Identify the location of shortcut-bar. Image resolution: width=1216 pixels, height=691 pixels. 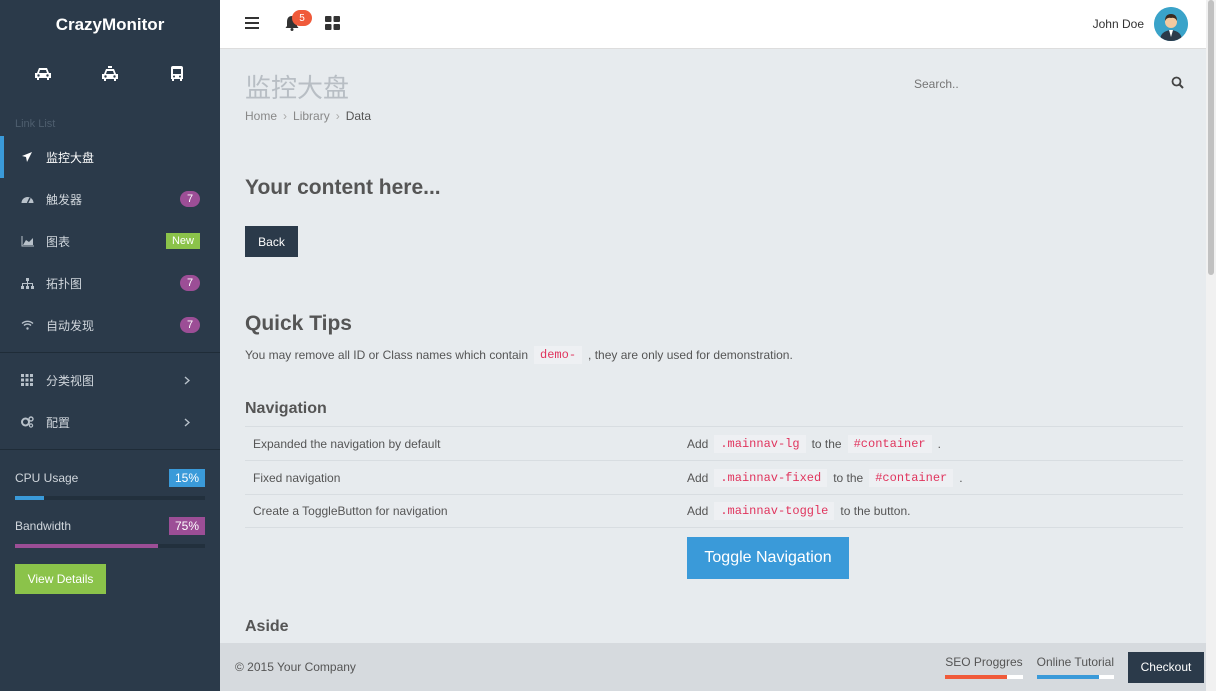
(110, 74).